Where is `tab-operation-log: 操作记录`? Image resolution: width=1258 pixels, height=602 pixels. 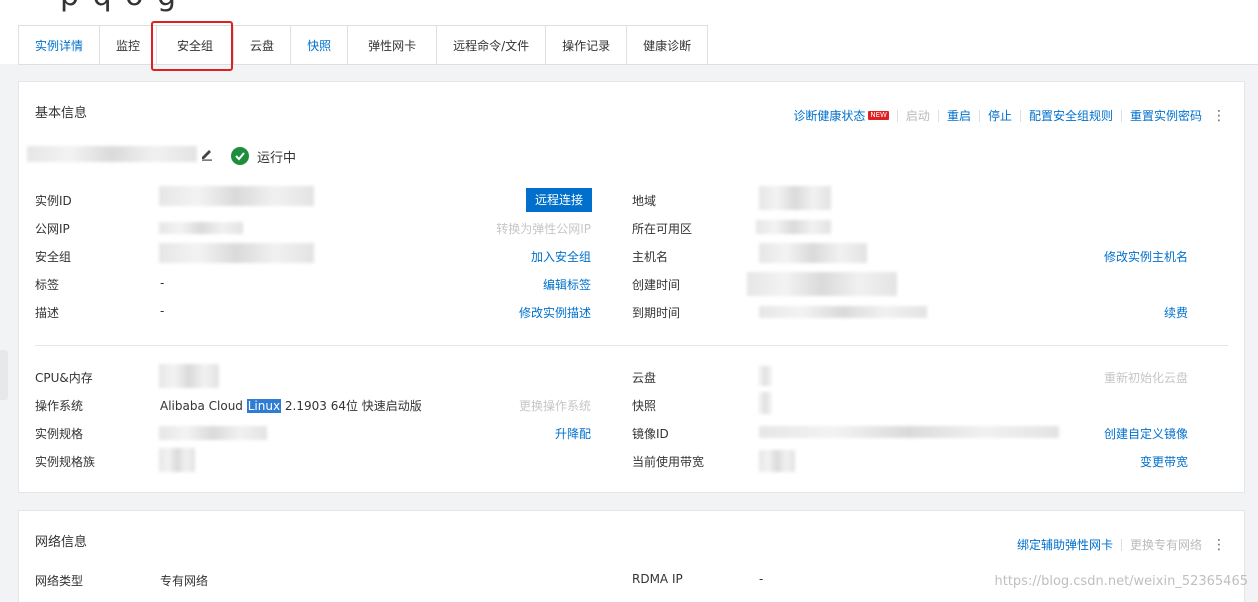 tab-operation-log: 操作记录 is located at coordinates (587, 45).